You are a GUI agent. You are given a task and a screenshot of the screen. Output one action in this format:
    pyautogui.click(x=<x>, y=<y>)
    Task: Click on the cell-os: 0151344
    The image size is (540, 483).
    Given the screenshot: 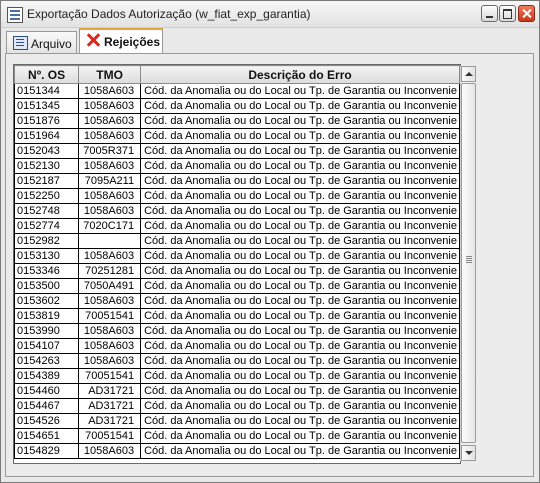 What is the action you would take?
    pyautogui.click(x=47, y=91)
    